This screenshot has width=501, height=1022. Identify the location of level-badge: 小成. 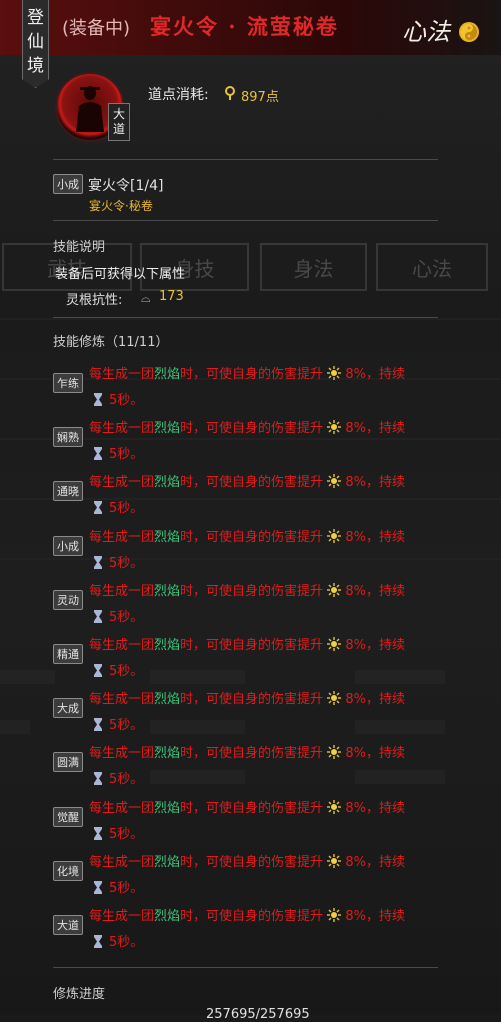
(68, 184).